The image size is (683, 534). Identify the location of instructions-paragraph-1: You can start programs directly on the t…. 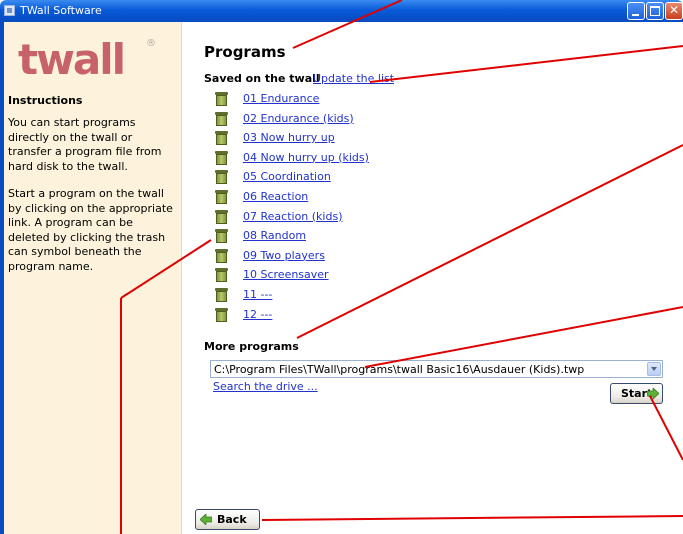
(85, 144).